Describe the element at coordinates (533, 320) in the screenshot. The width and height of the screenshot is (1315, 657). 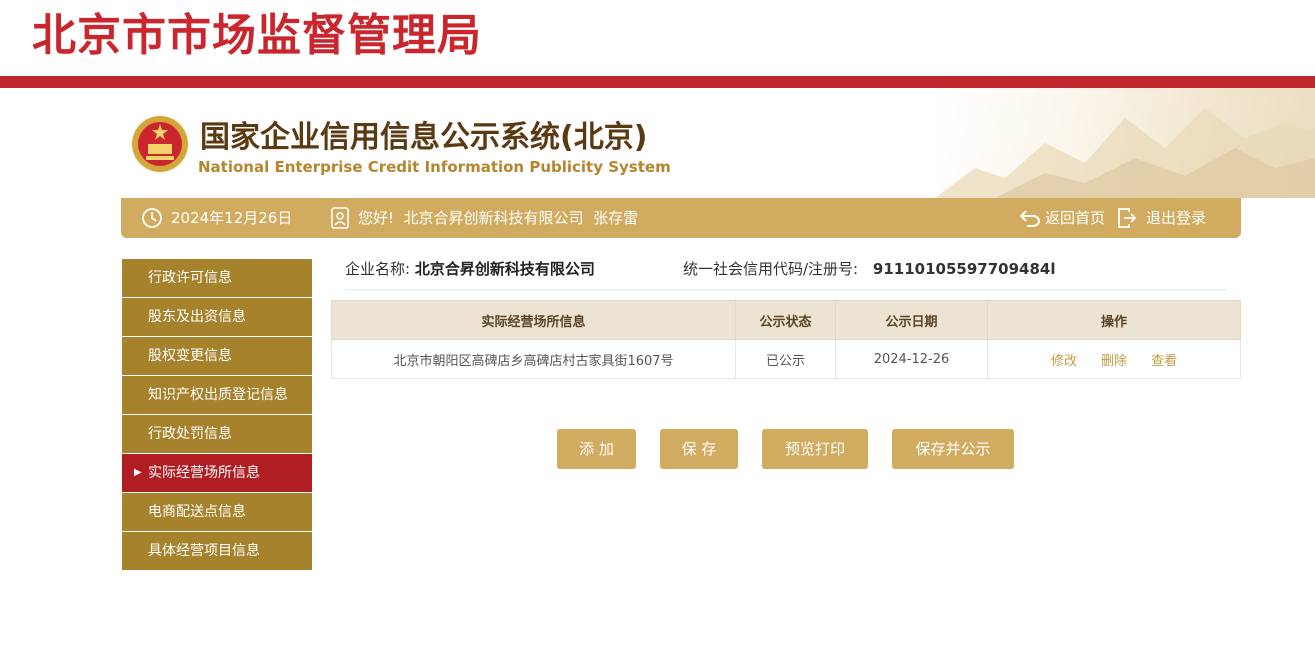
I see `column-header: 实际经营场所信息` at that location.